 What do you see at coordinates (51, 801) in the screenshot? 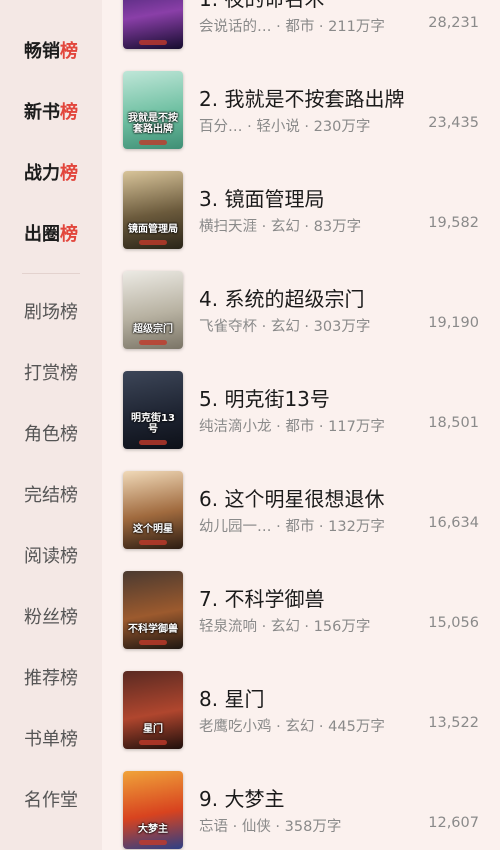
I see `sidebar-item-masterpieces: 名作堂` at bounding box center [51, 801].